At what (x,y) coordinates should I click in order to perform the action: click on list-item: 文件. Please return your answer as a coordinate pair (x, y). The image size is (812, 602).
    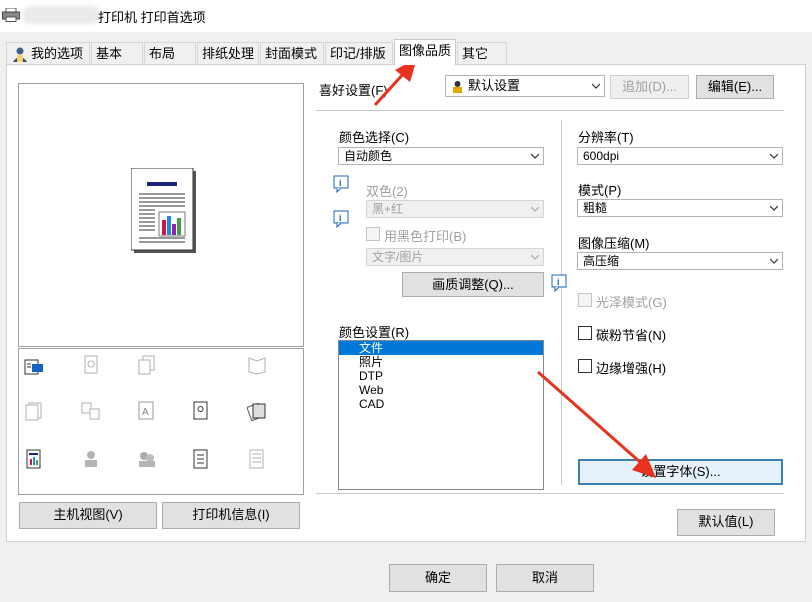
    Looking at the image, I should click on (441, 348).